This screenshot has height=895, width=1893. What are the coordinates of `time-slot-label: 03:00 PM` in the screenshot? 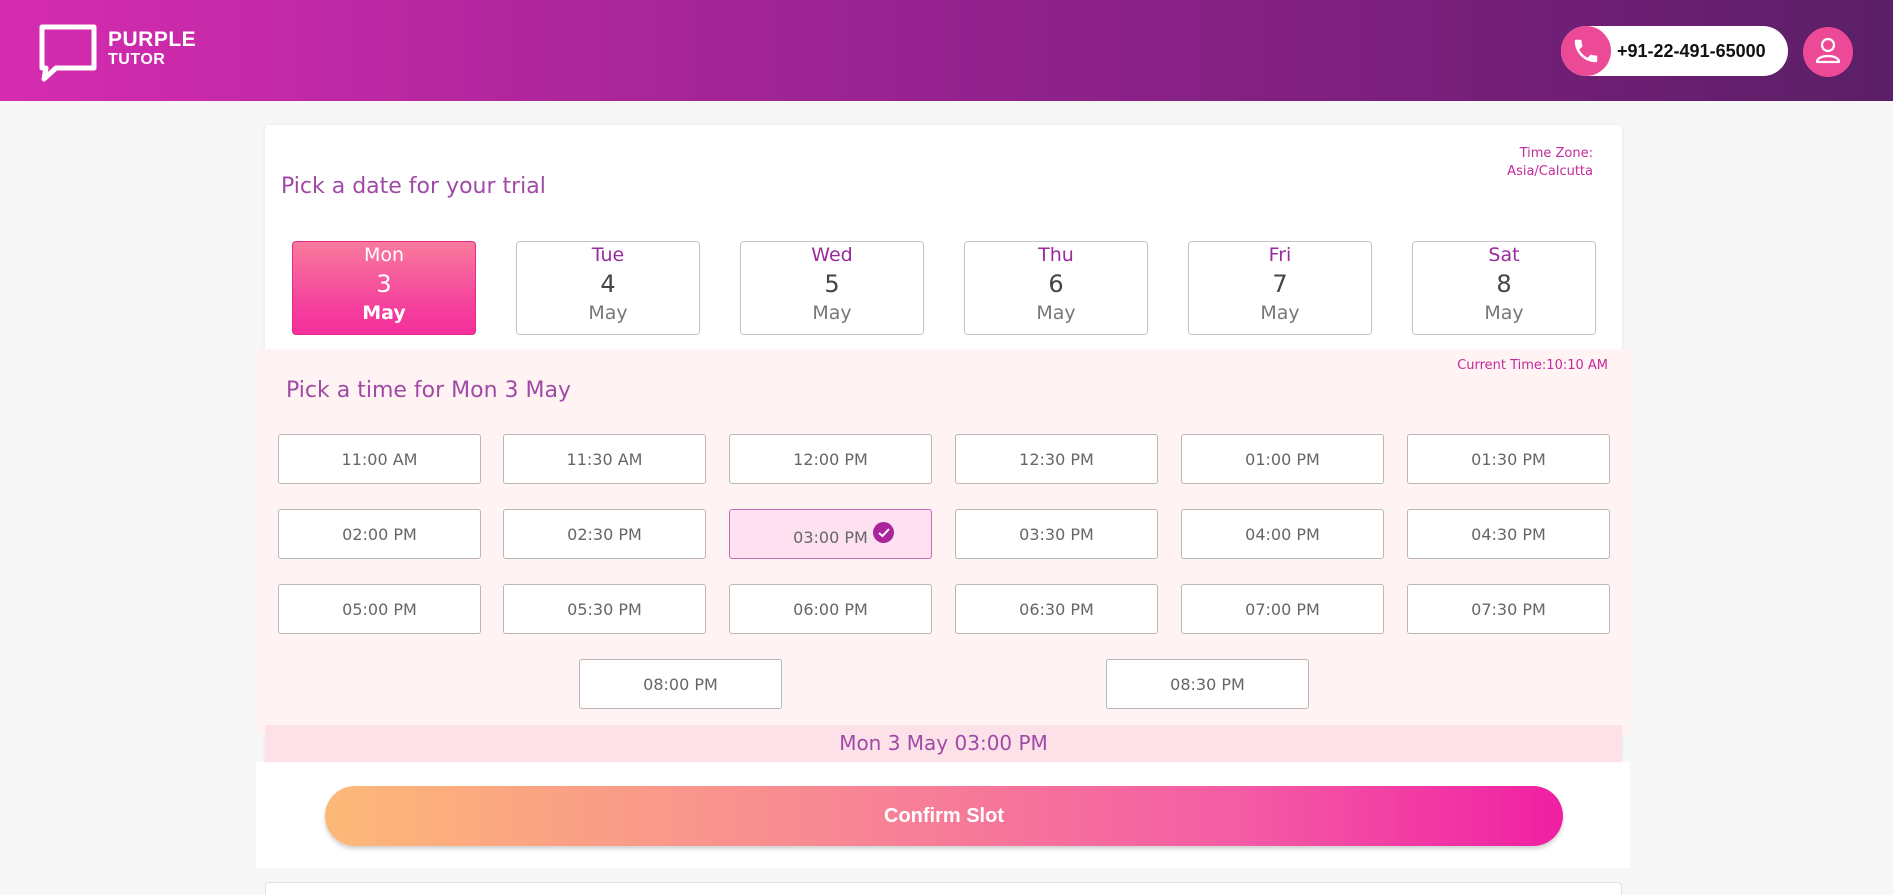 It's located at (830, 537).